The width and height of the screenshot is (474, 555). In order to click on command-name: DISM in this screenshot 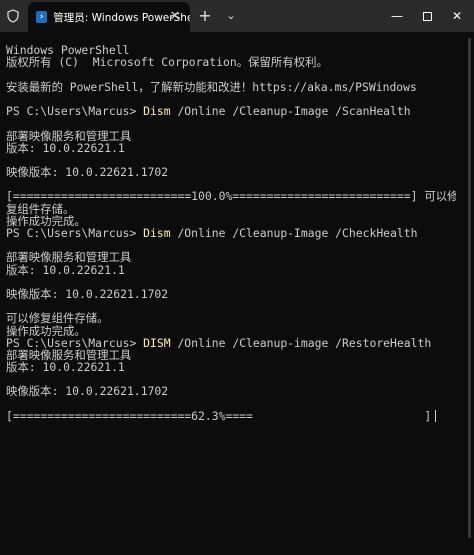, I will do `click(157, 342)`.